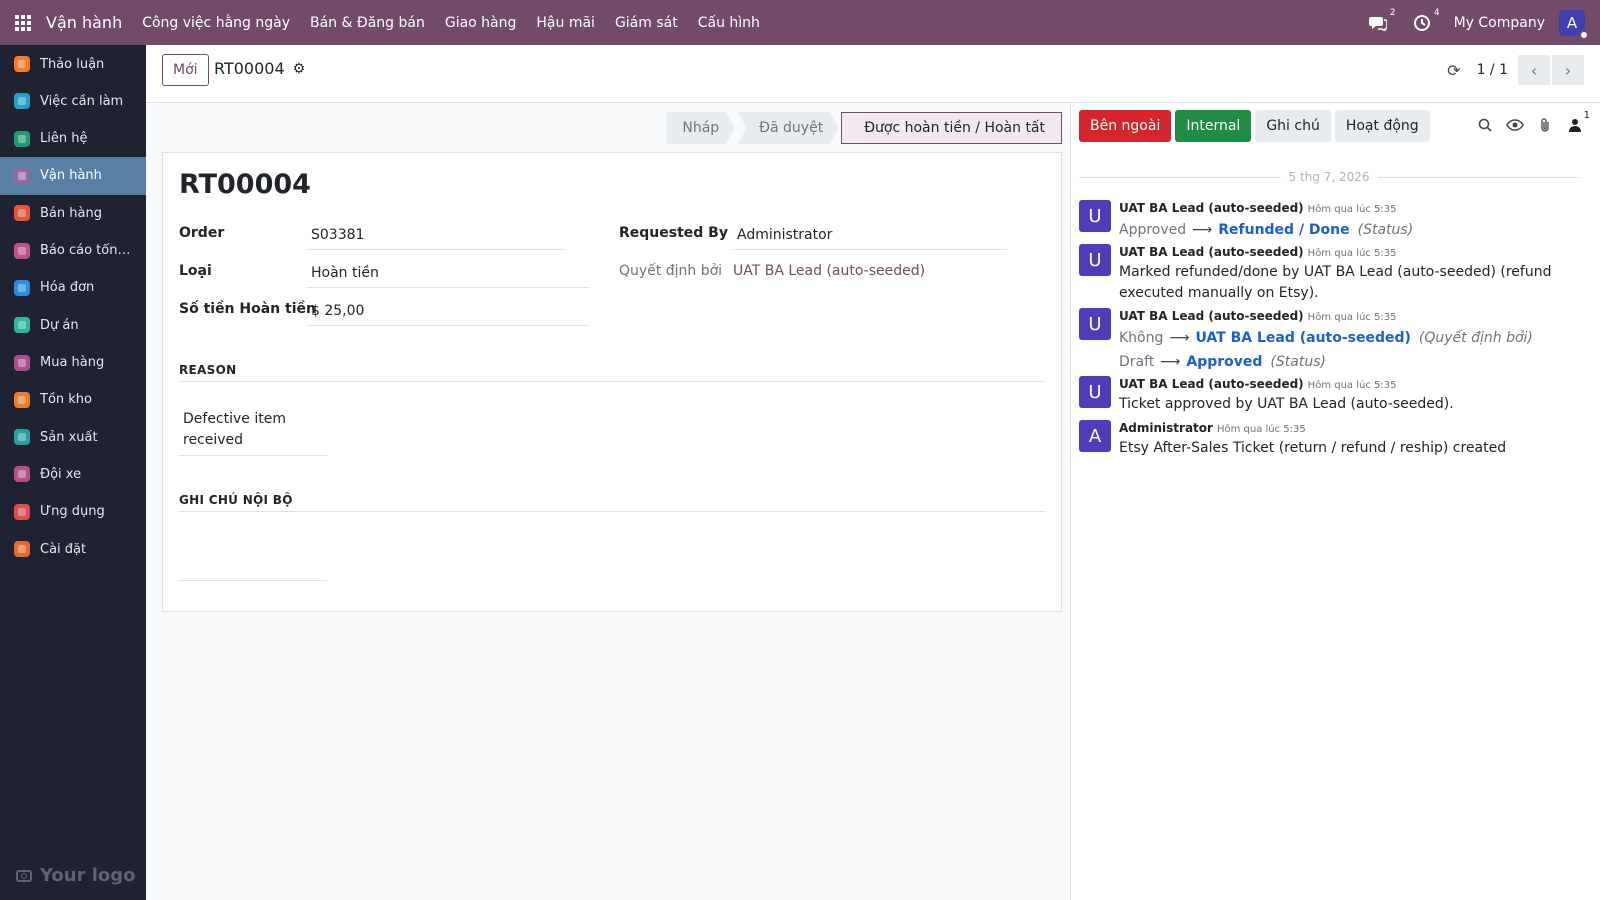 The width and height of the screenshot is (1600, 900). I want to click on app-menu-button, so click(23, 22).